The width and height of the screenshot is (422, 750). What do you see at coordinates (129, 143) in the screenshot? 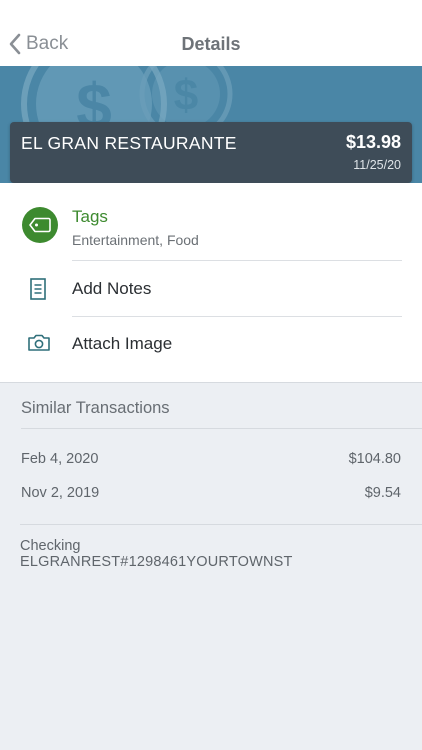
I see `merchant-name: EL GRAN RESTAURANTE` at bounding box center [129, 143].